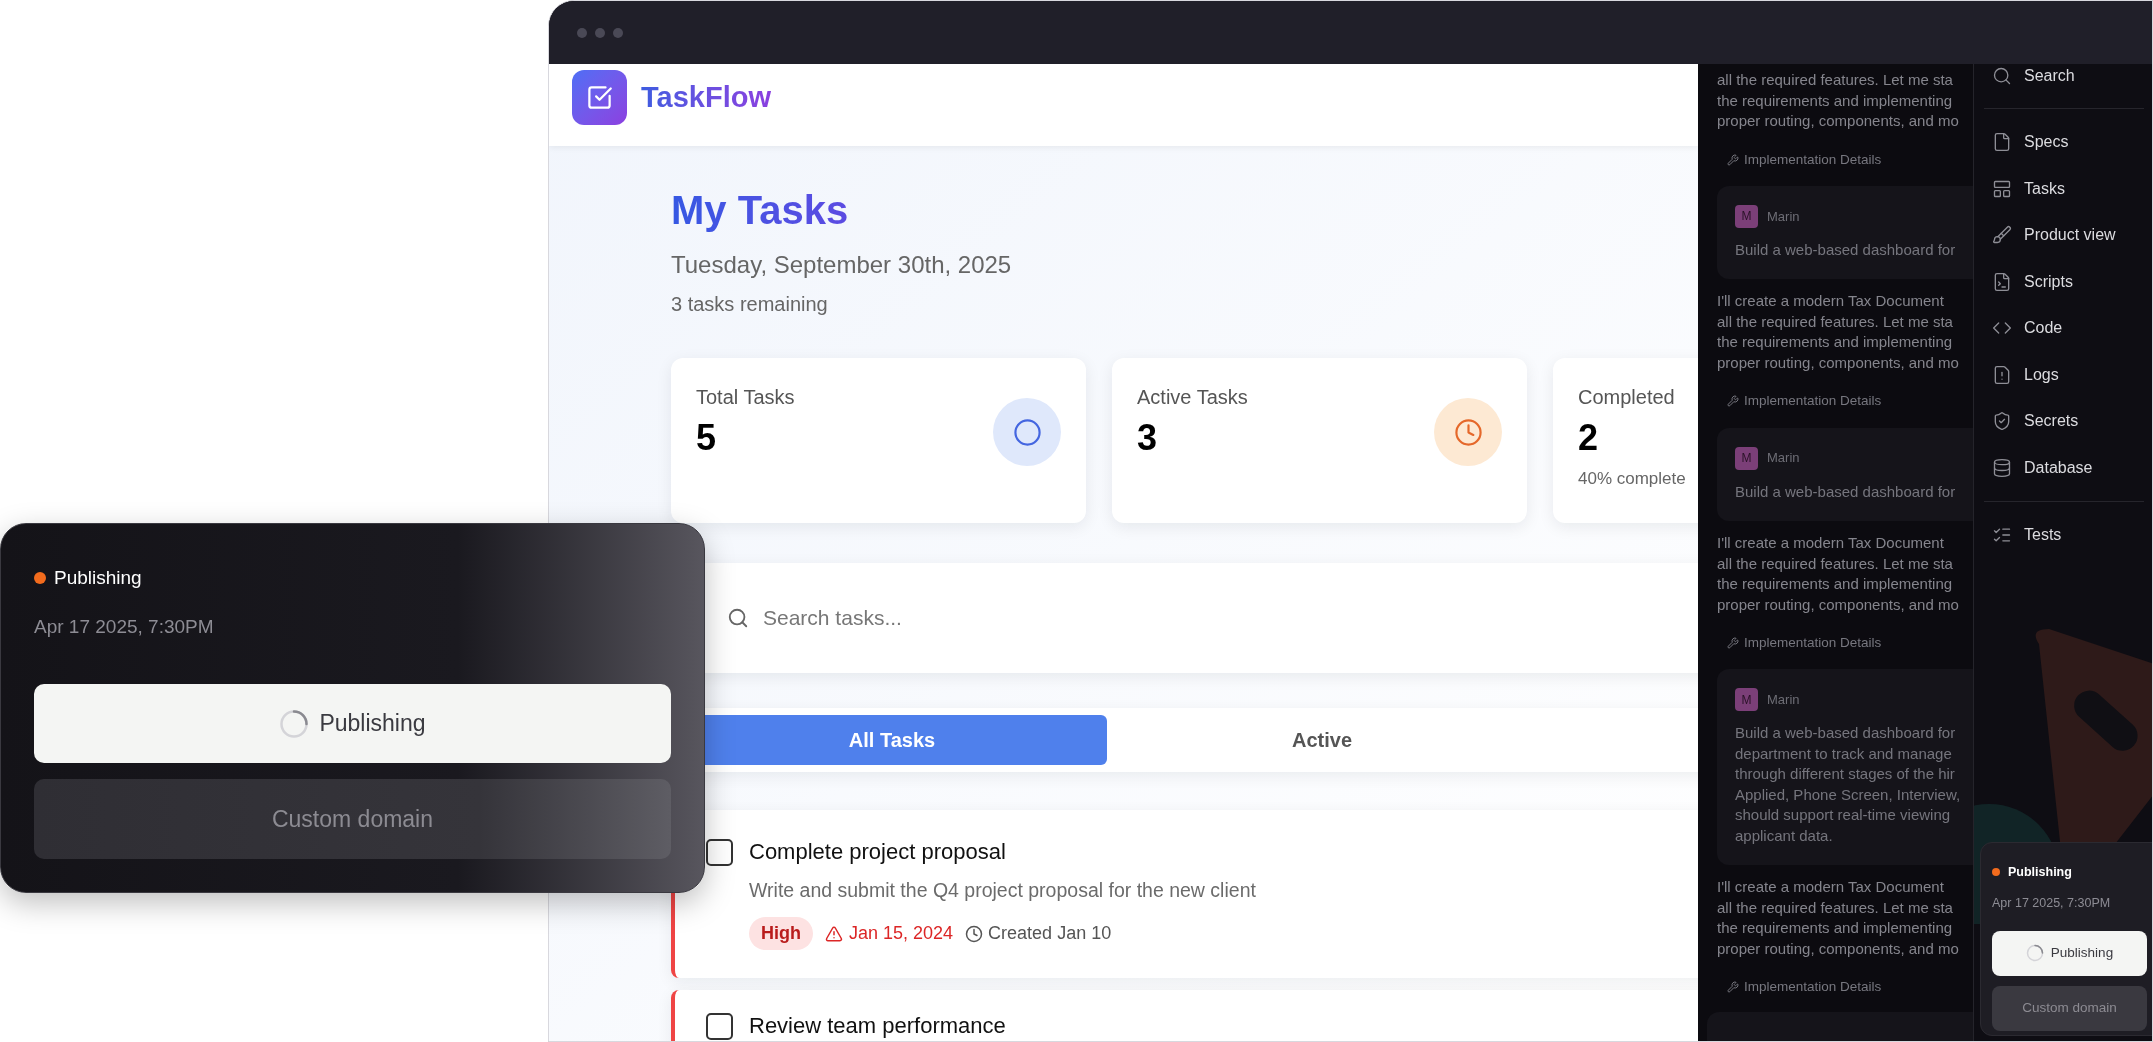 This screenshot has height=1042, width=2153. I want to click on task-title: Complete project proposal, so click(878, 852).